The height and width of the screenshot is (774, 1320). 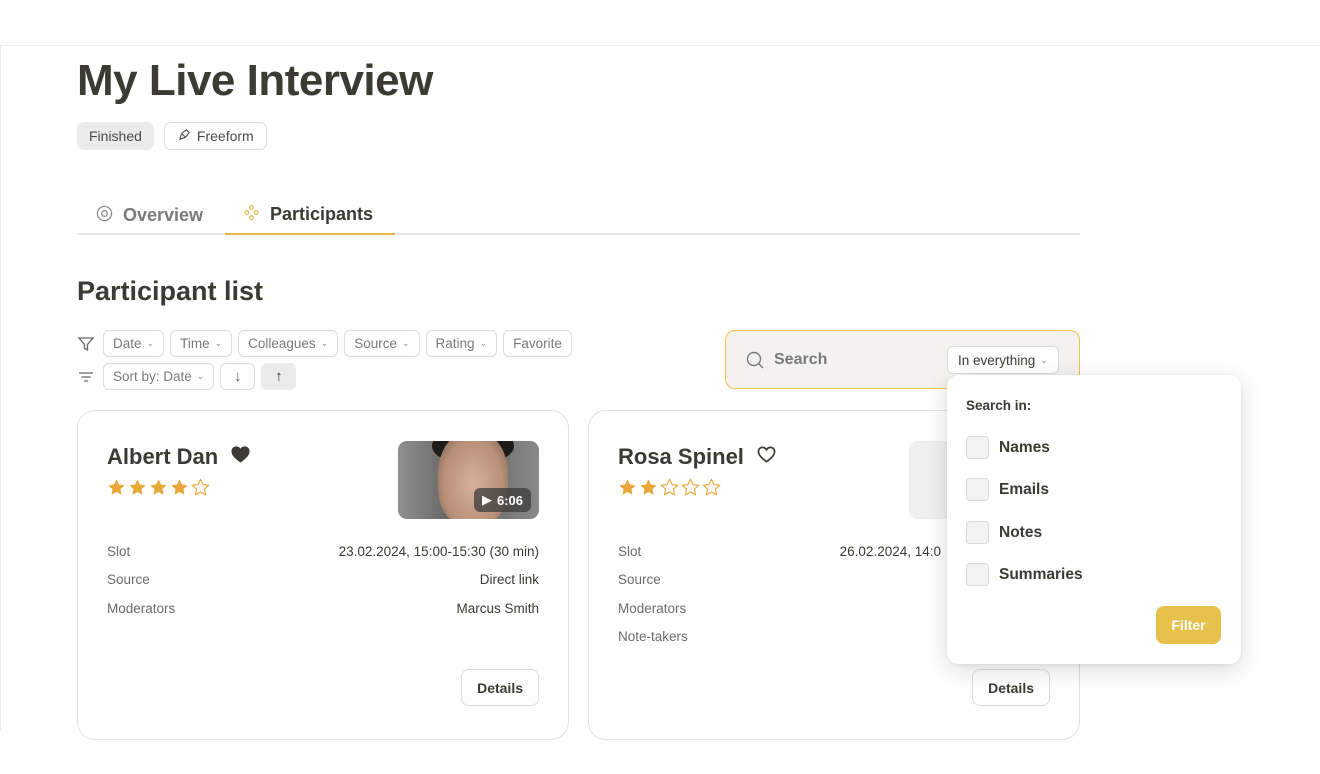 What do you see at coordinates (997, 360) in the screenshot?
I see `search-scope-label: In everything` at bounding box center [997, 360].